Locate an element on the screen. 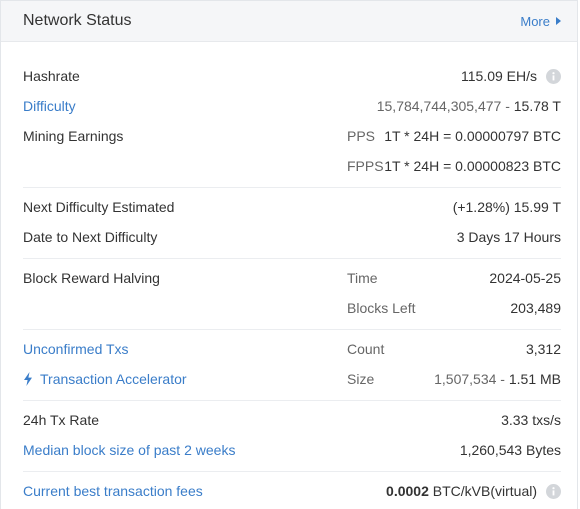 This screenshot has height=509, width=580. date-next-difficulty-label: Date to Next Difficulty is located at coordinates (90, 237).